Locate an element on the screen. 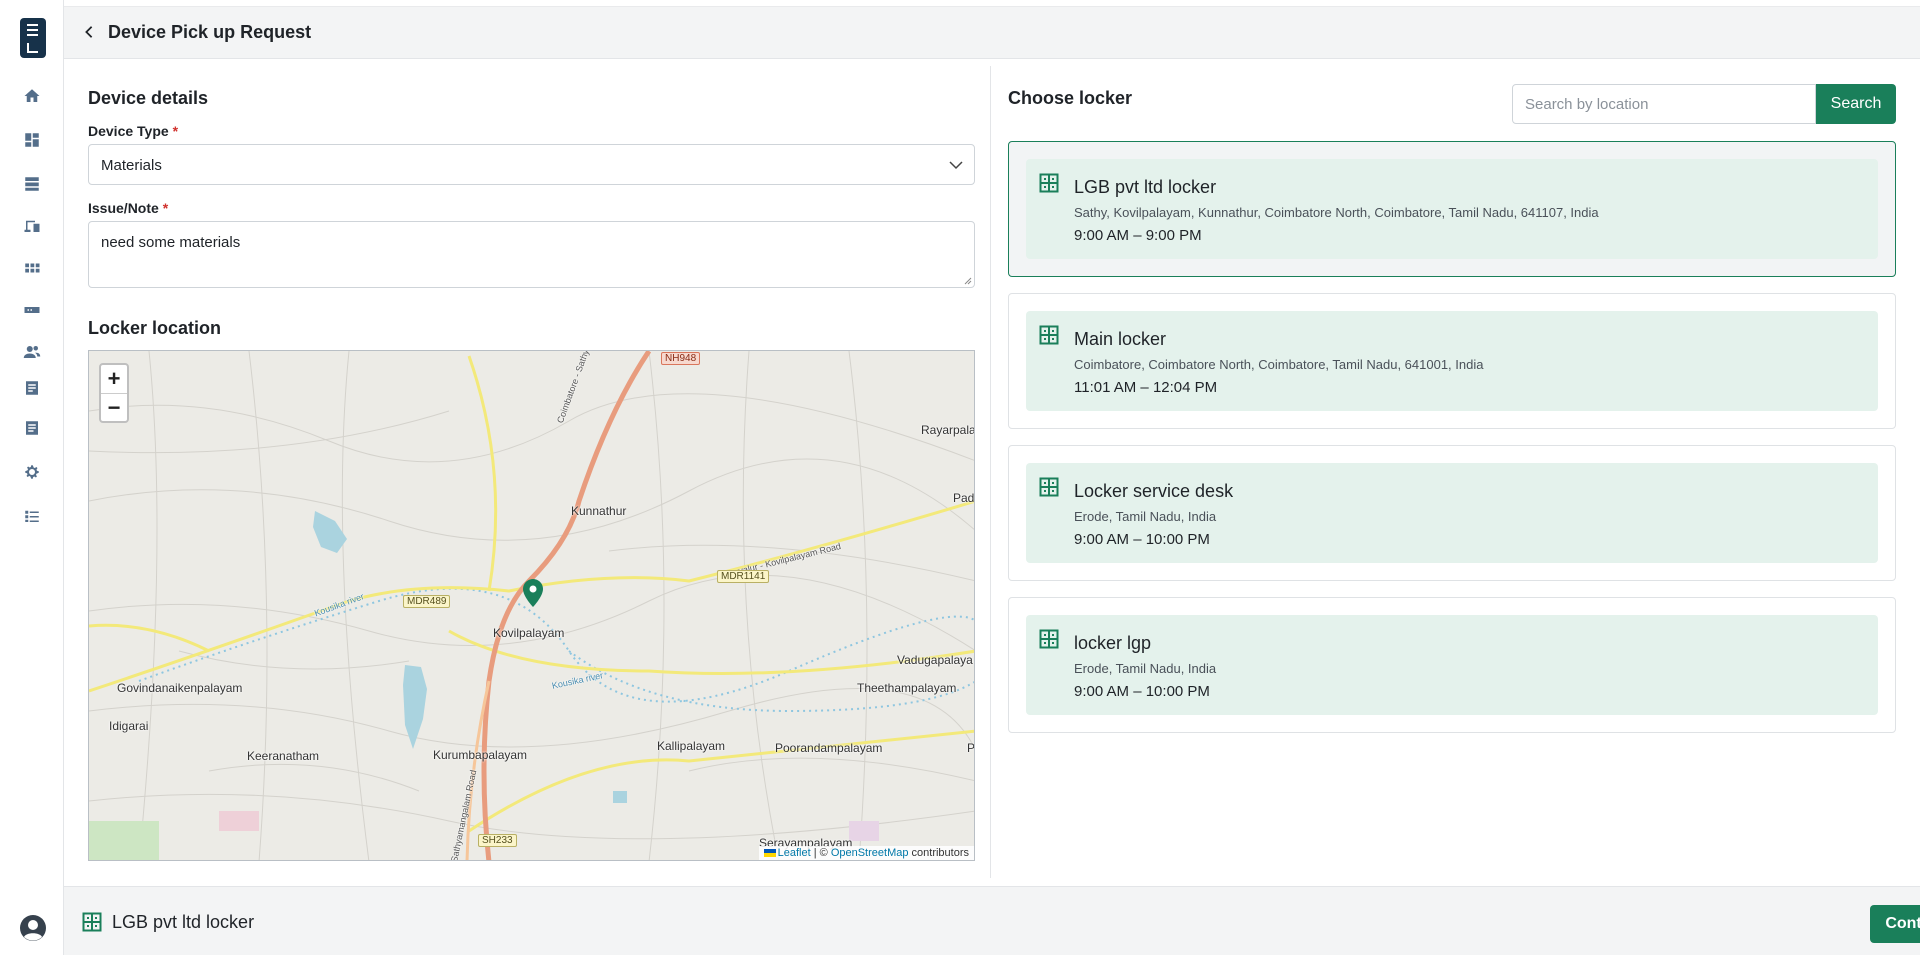  map-attribution: Leaflet | © OpenStreetMap contributors is located at coordinates (866, 853).